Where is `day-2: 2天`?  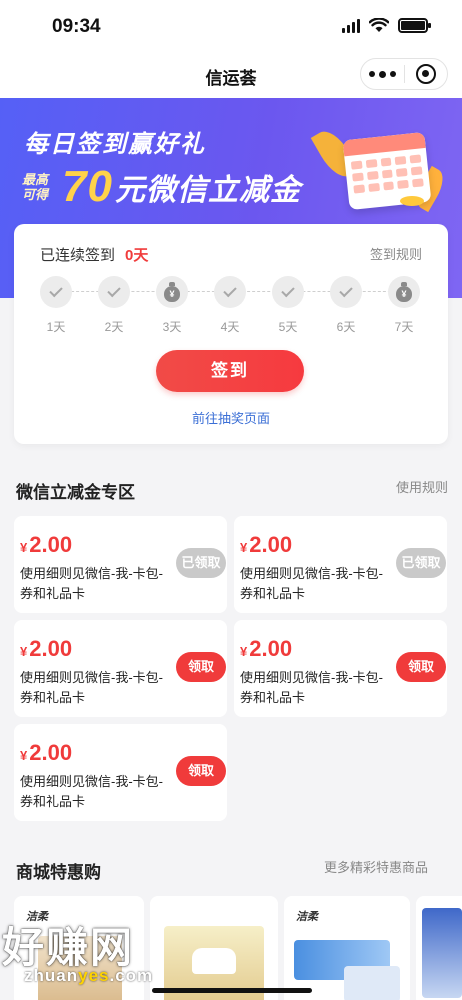 day-2: 2天 is located at coordinates (114, 305).